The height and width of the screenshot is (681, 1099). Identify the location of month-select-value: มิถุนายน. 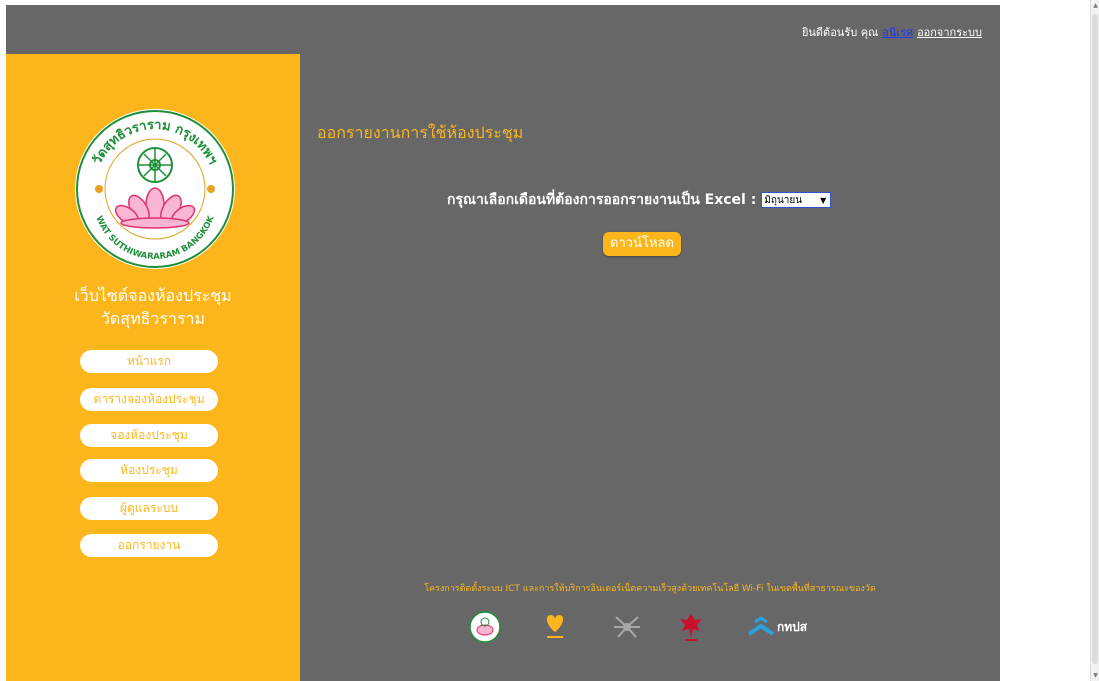
(783, 200).